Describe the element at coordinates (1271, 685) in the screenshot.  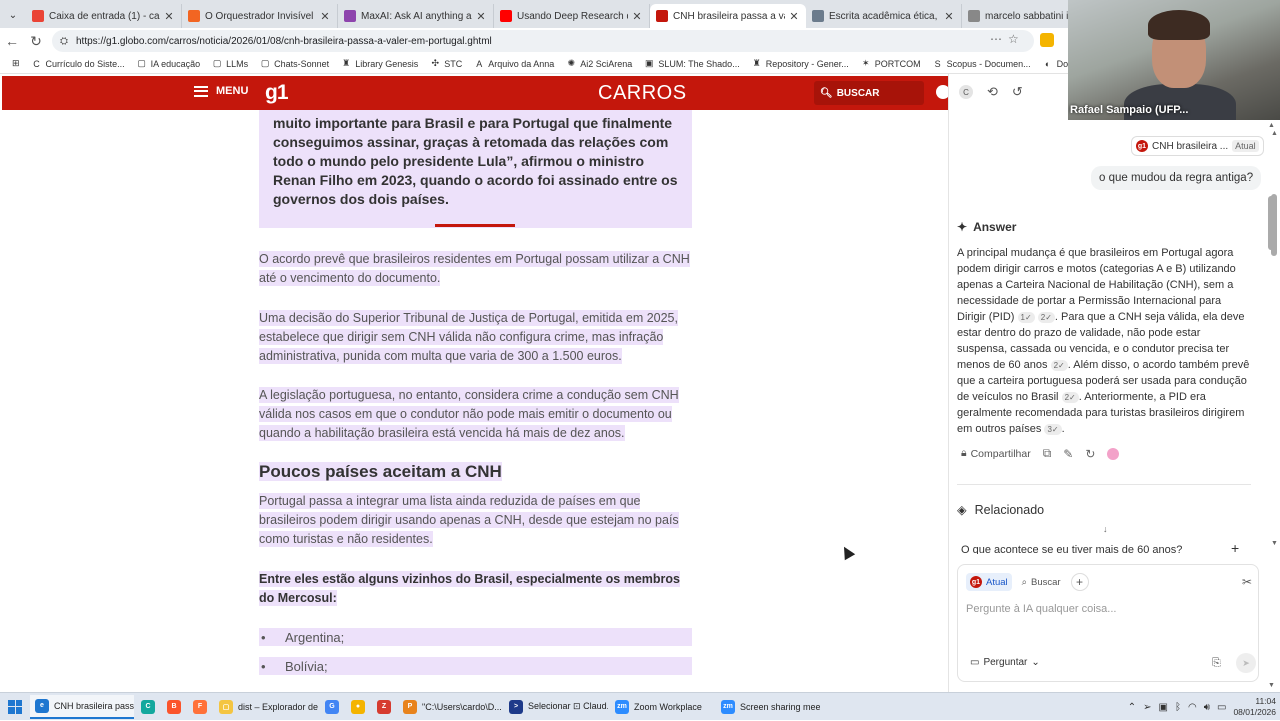
I see `page-scroll-down-icon: ▼` at that location.